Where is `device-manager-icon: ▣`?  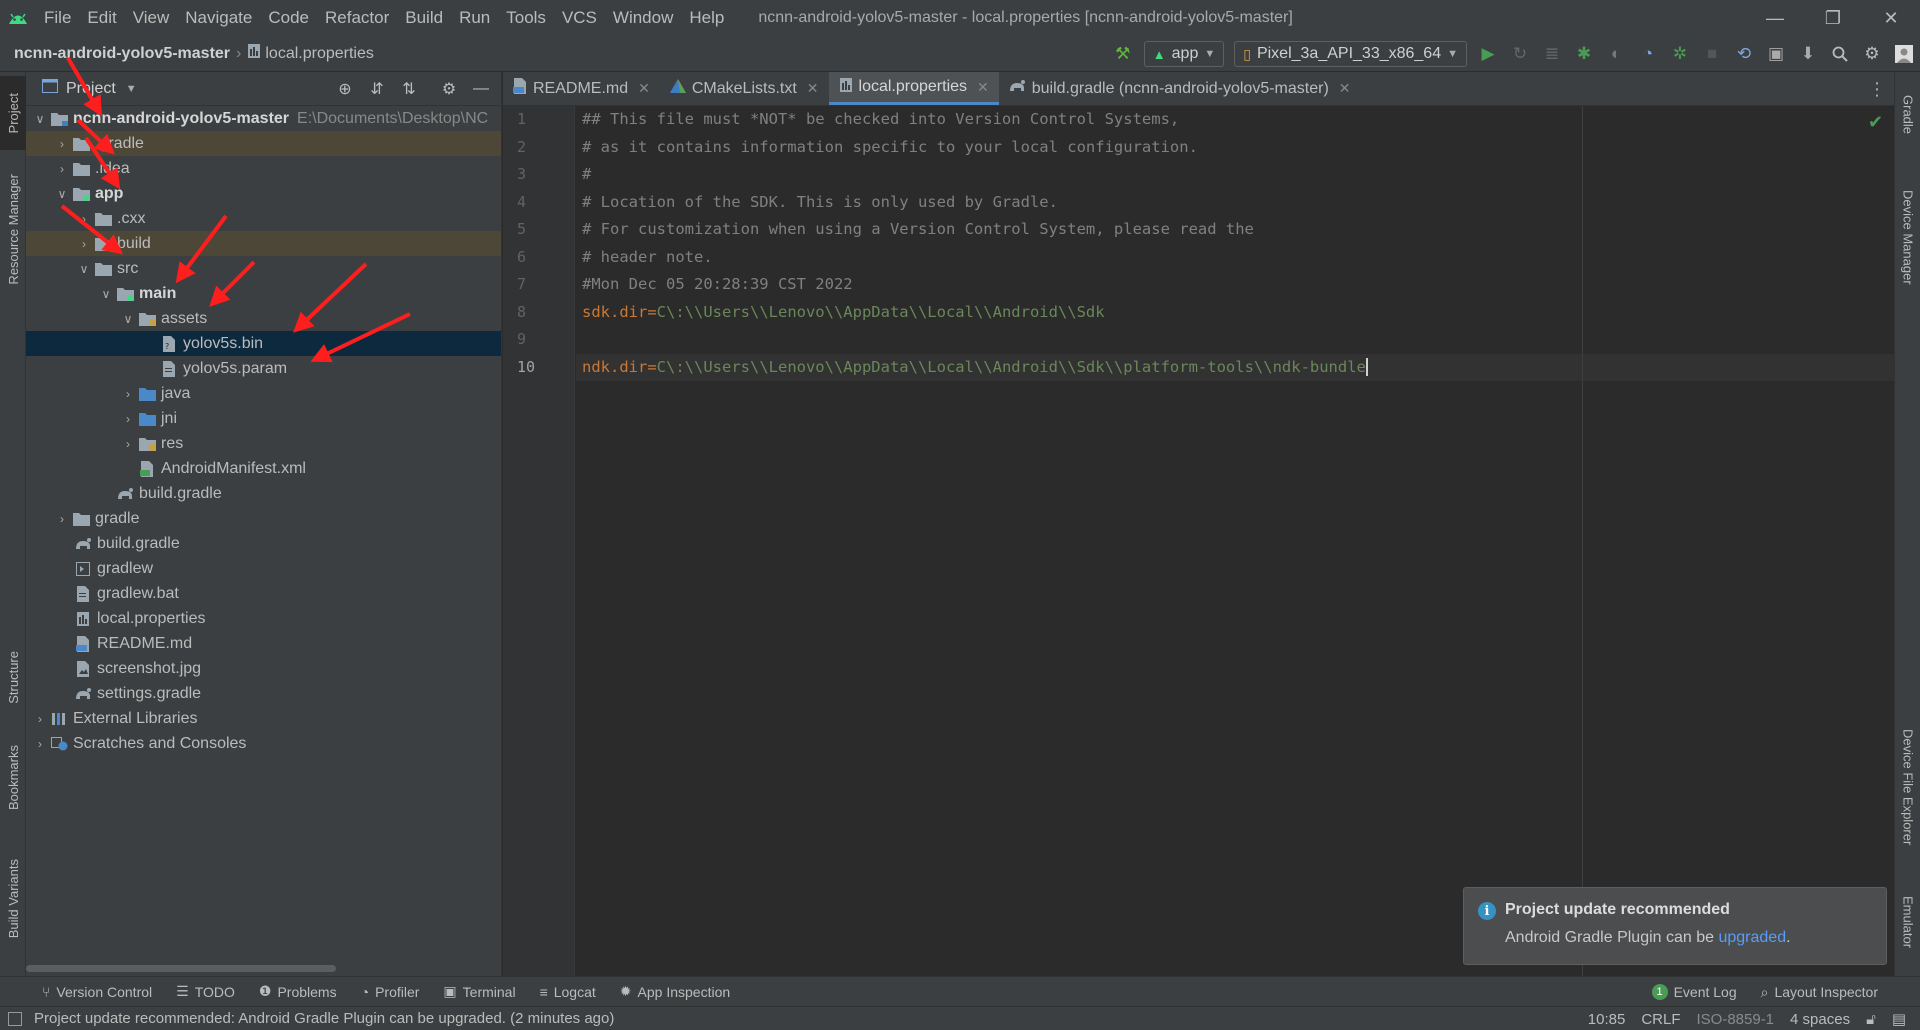 device-manager-icon: ▣ is located at coordinates (1776, 54).